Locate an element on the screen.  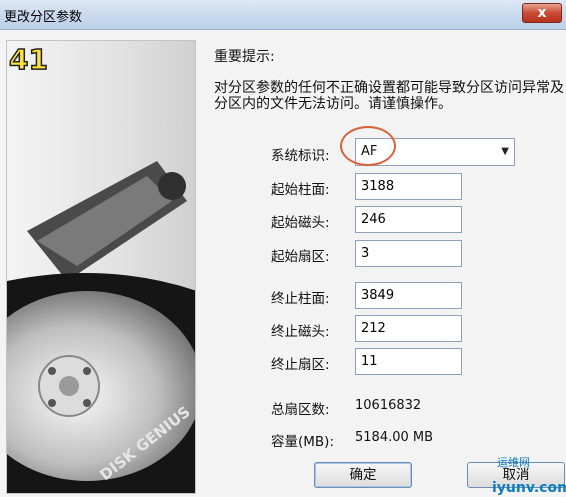
end-head-input: 212 is located at coordinates (408, 328).